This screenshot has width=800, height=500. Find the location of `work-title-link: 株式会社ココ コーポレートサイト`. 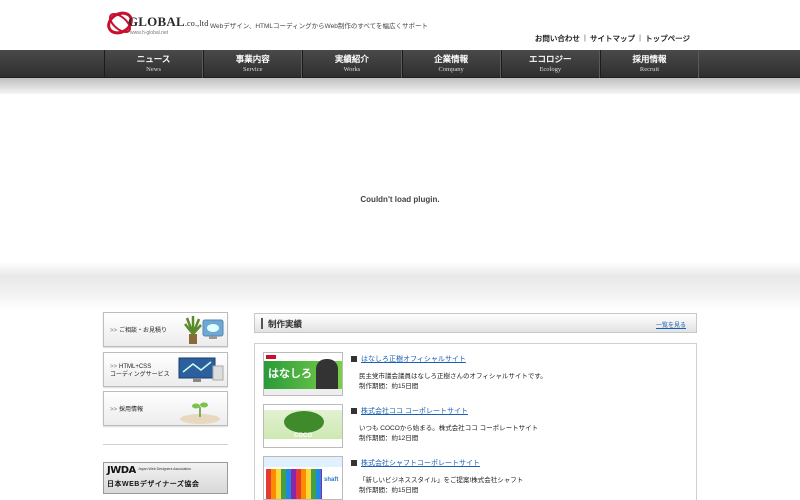

work-title-link: 株式会社ココ コーポレートサイト is located at coordinates (409, 411).